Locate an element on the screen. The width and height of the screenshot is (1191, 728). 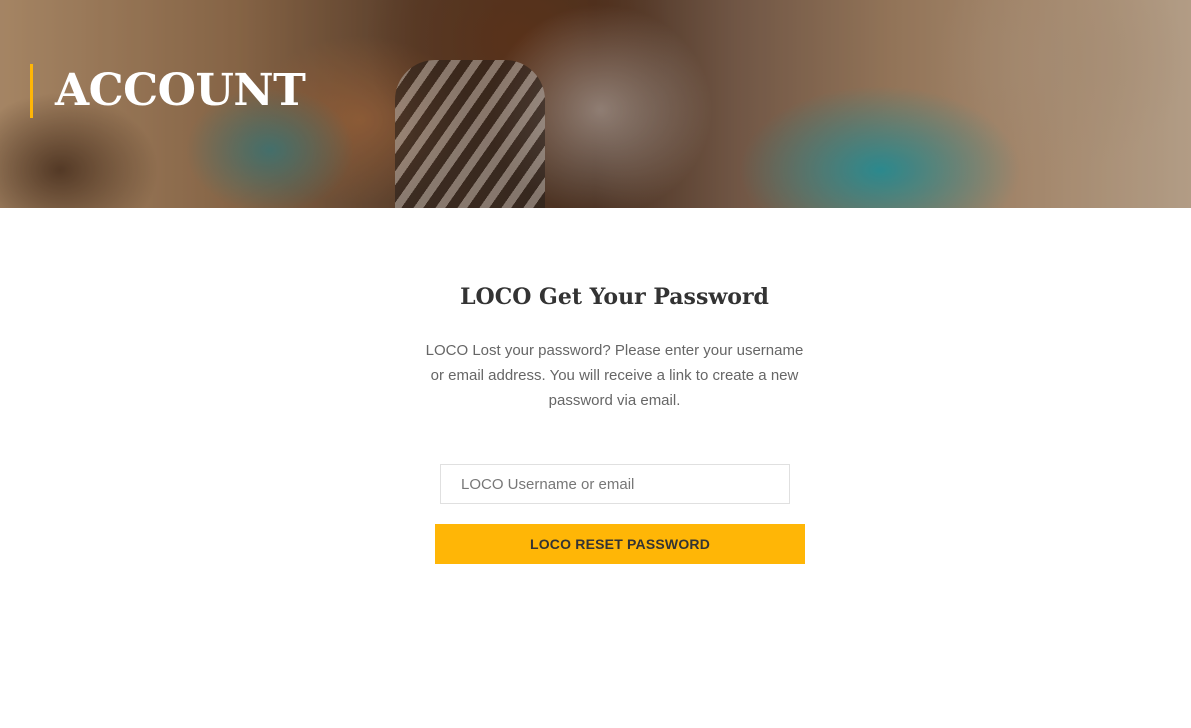
page-title: ACCOUNT is located at coordinates (180, 90).